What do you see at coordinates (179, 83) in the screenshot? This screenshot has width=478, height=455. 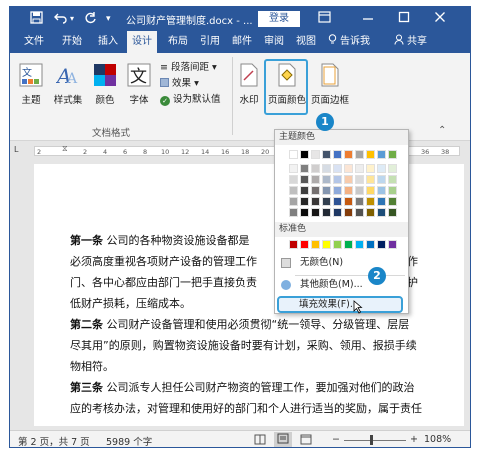 I see `effects-button: 效果 ▾` at bounding box center [179, 83].